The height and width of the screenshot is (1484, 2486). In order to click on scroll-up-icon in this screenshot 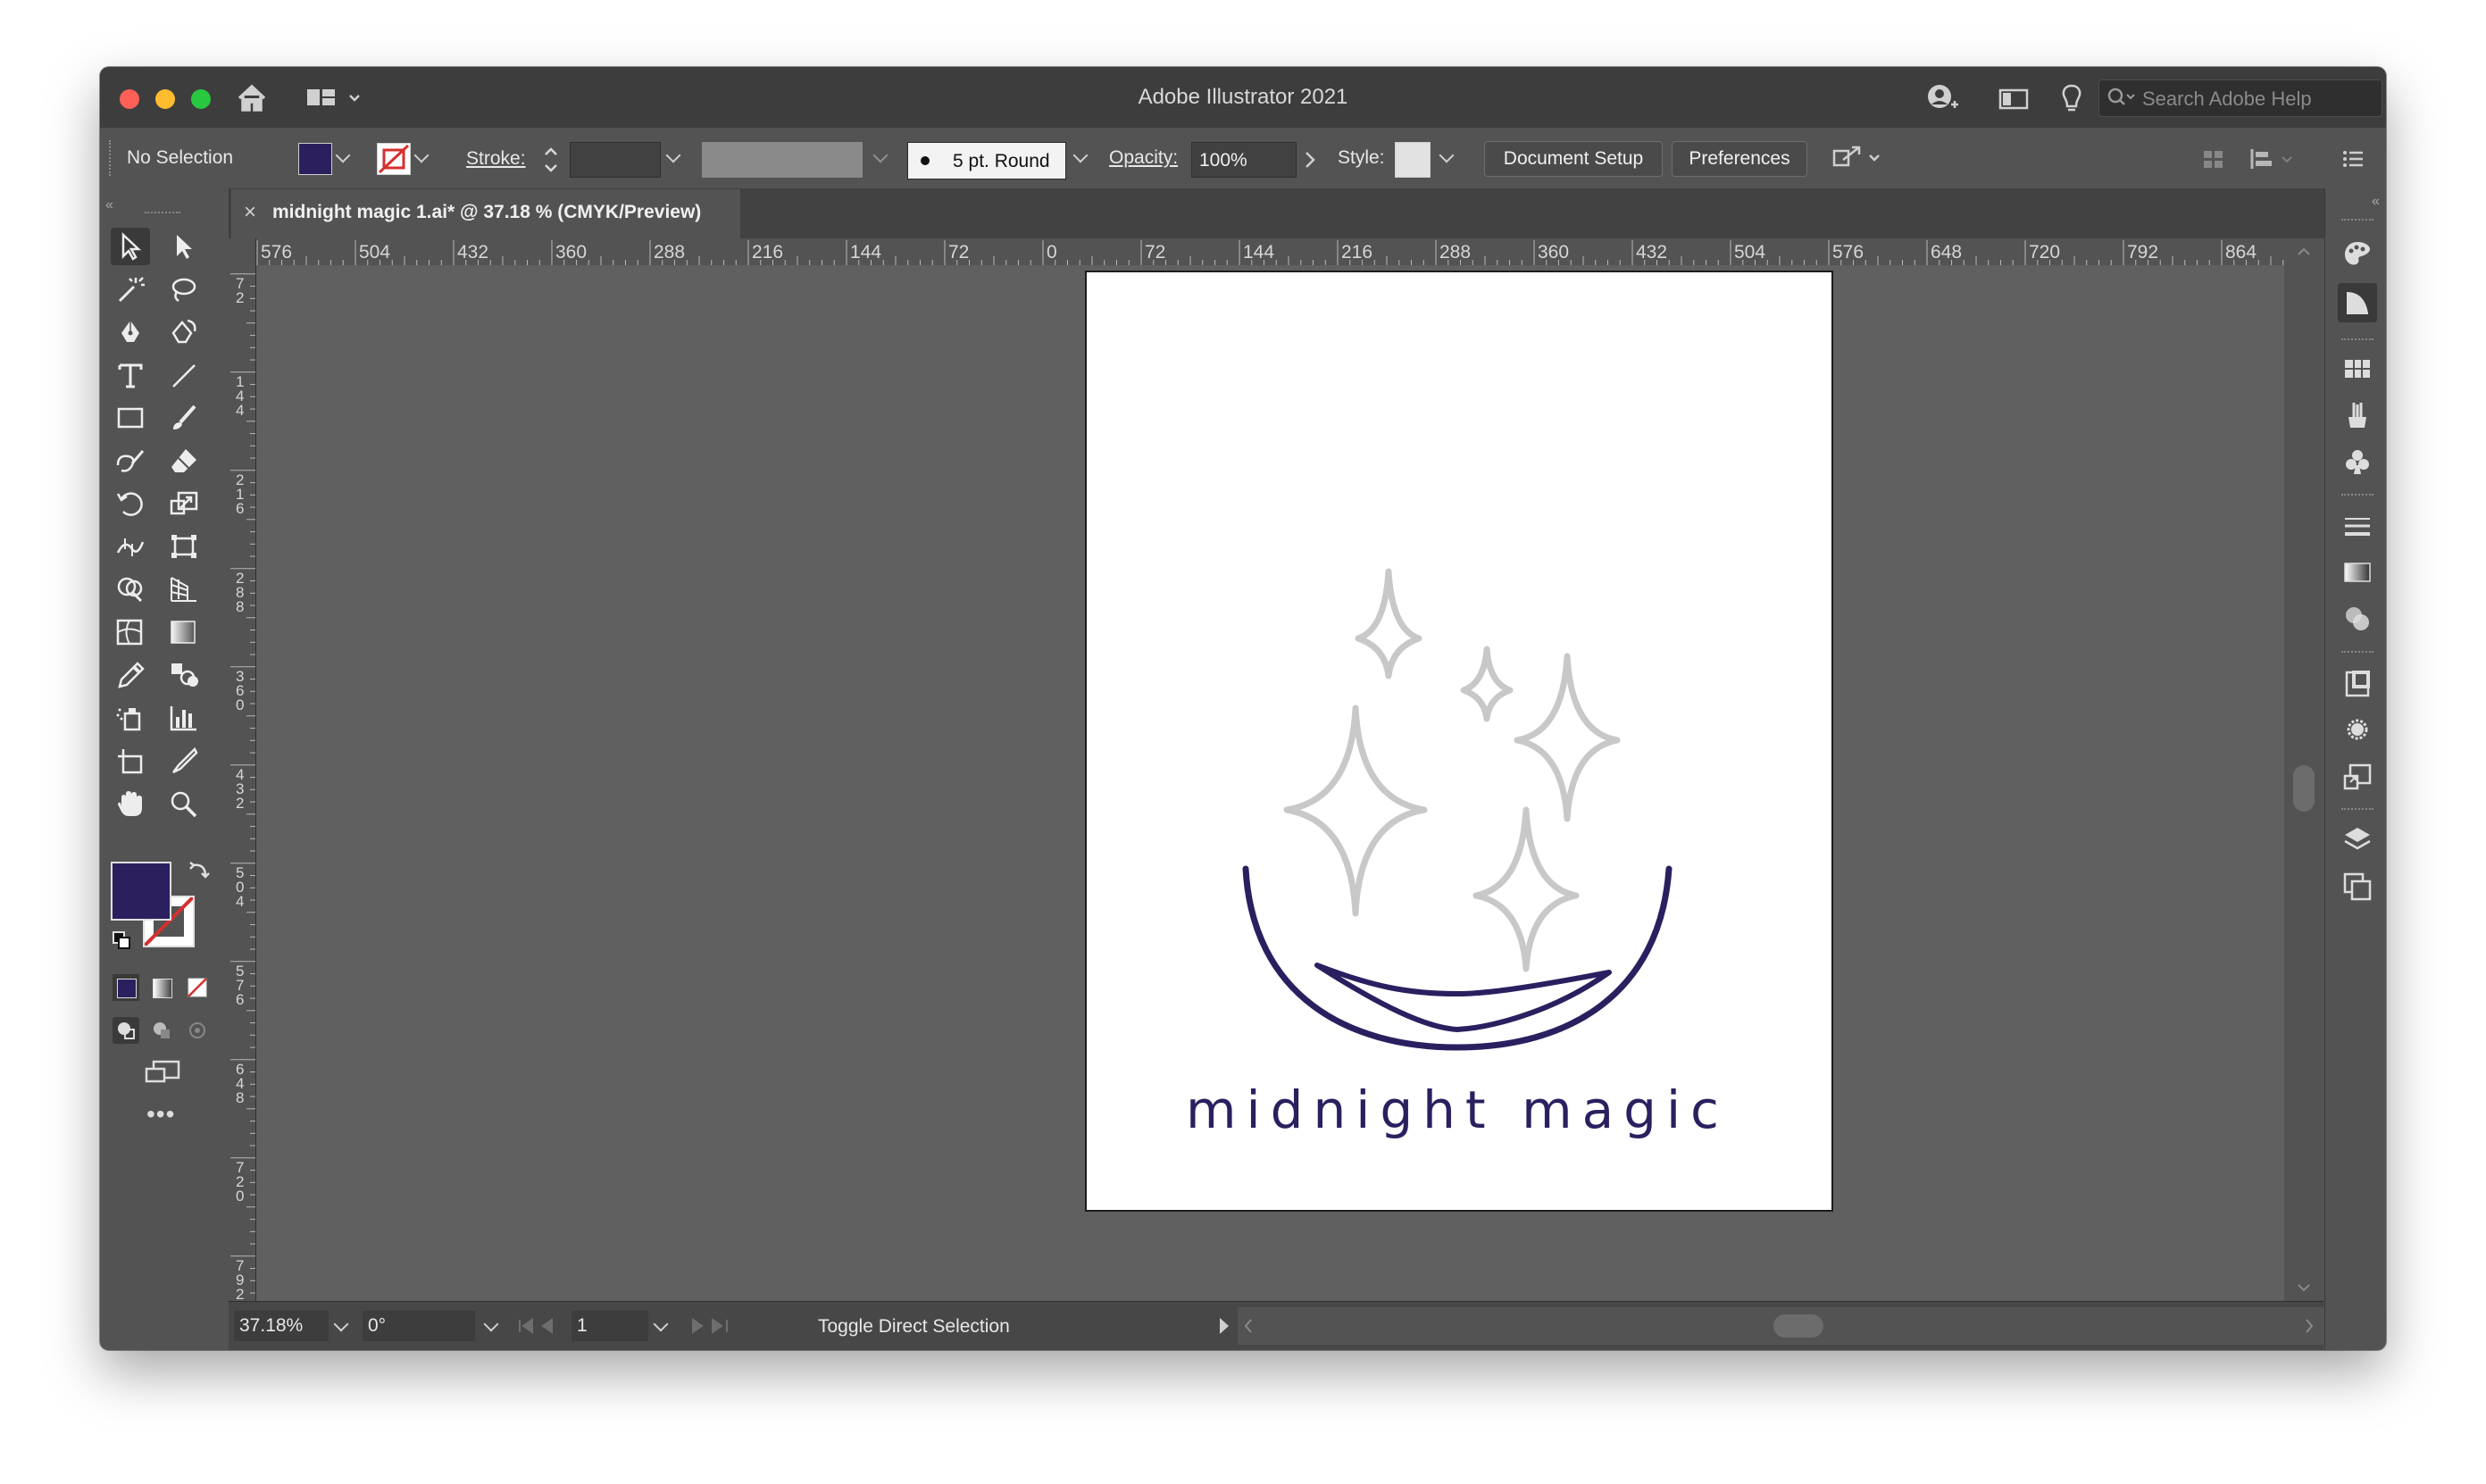, I will do `click(2303, 251)`.